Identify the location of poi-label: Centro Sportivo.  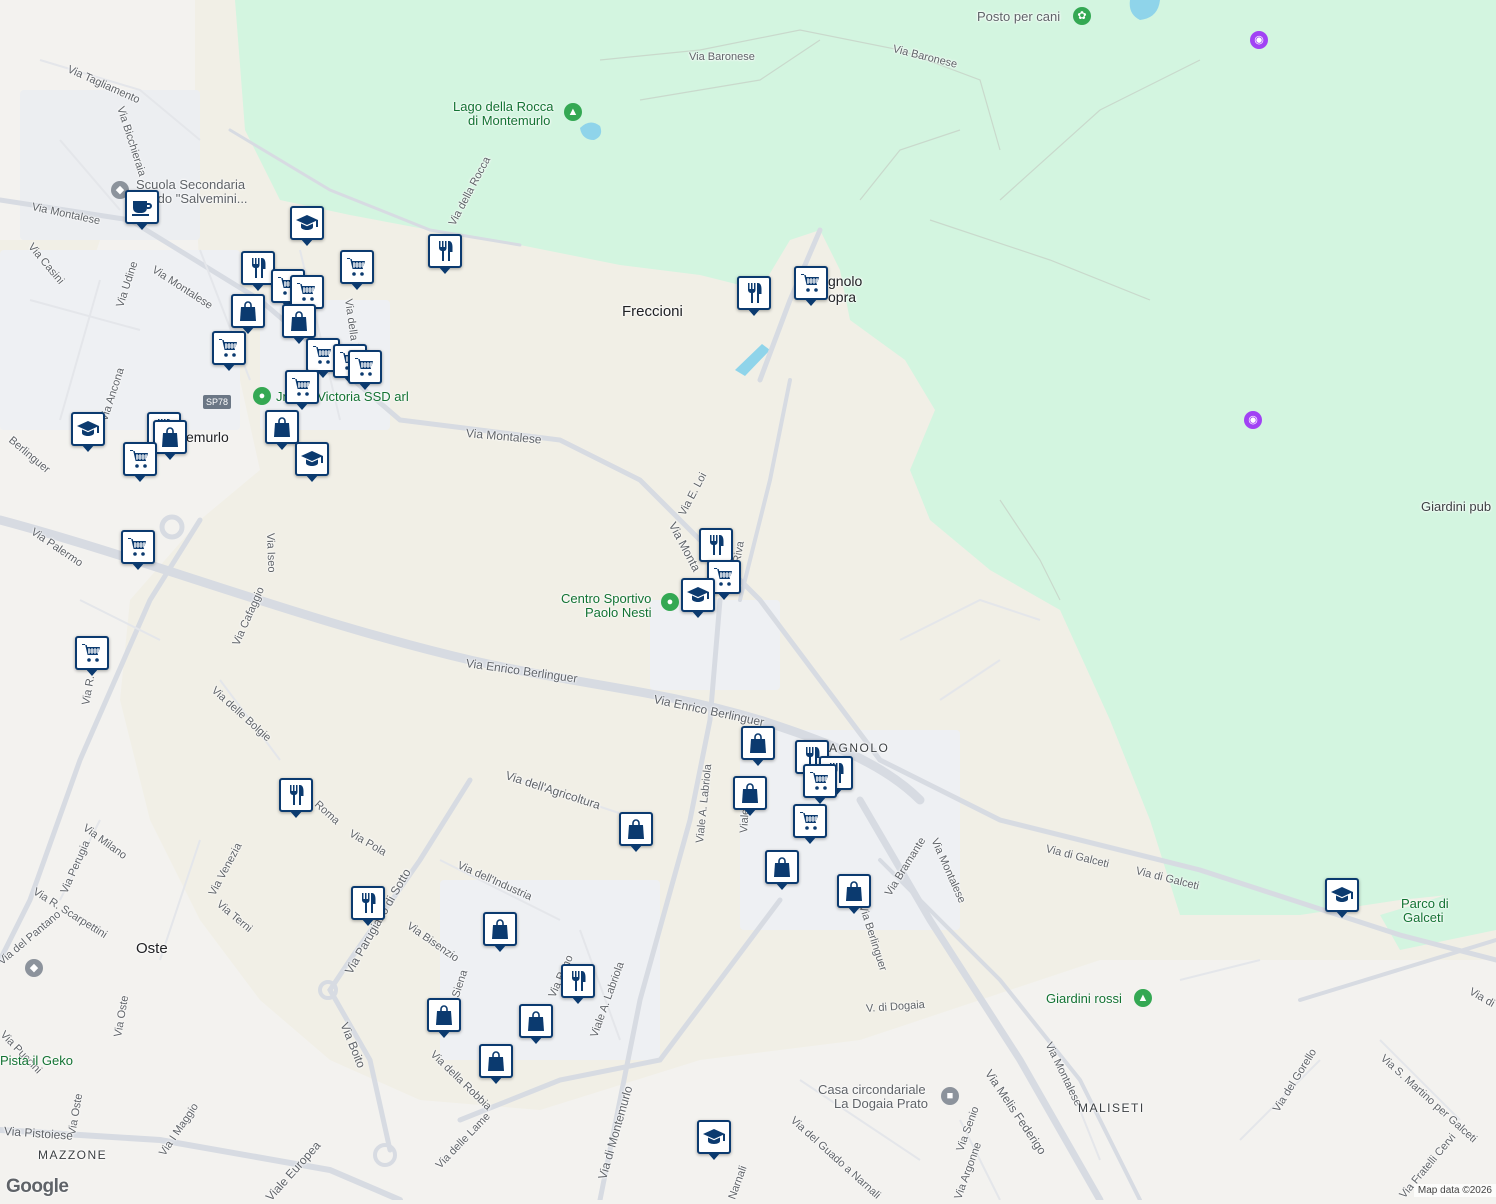
(606, 599).